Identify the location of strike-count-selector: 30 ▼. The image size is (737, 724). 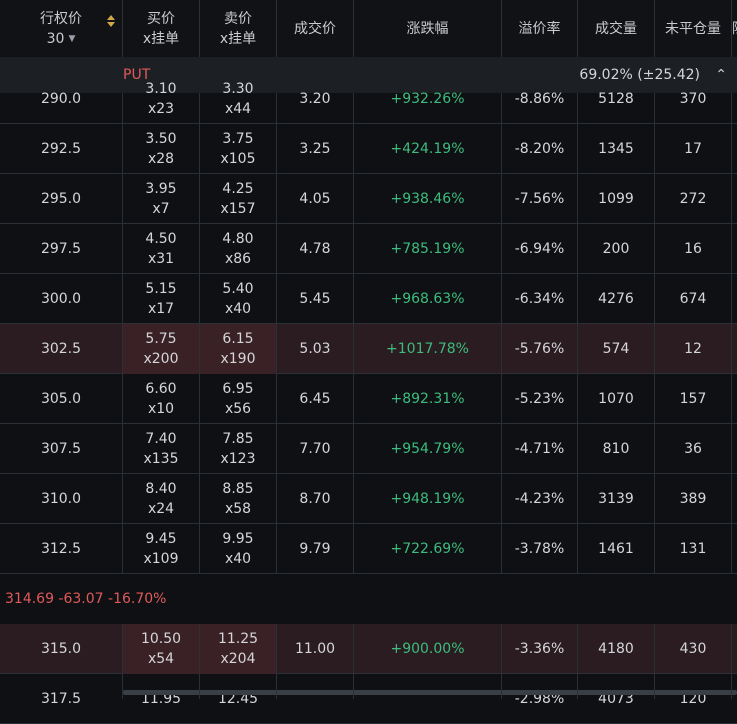
(61, 39).